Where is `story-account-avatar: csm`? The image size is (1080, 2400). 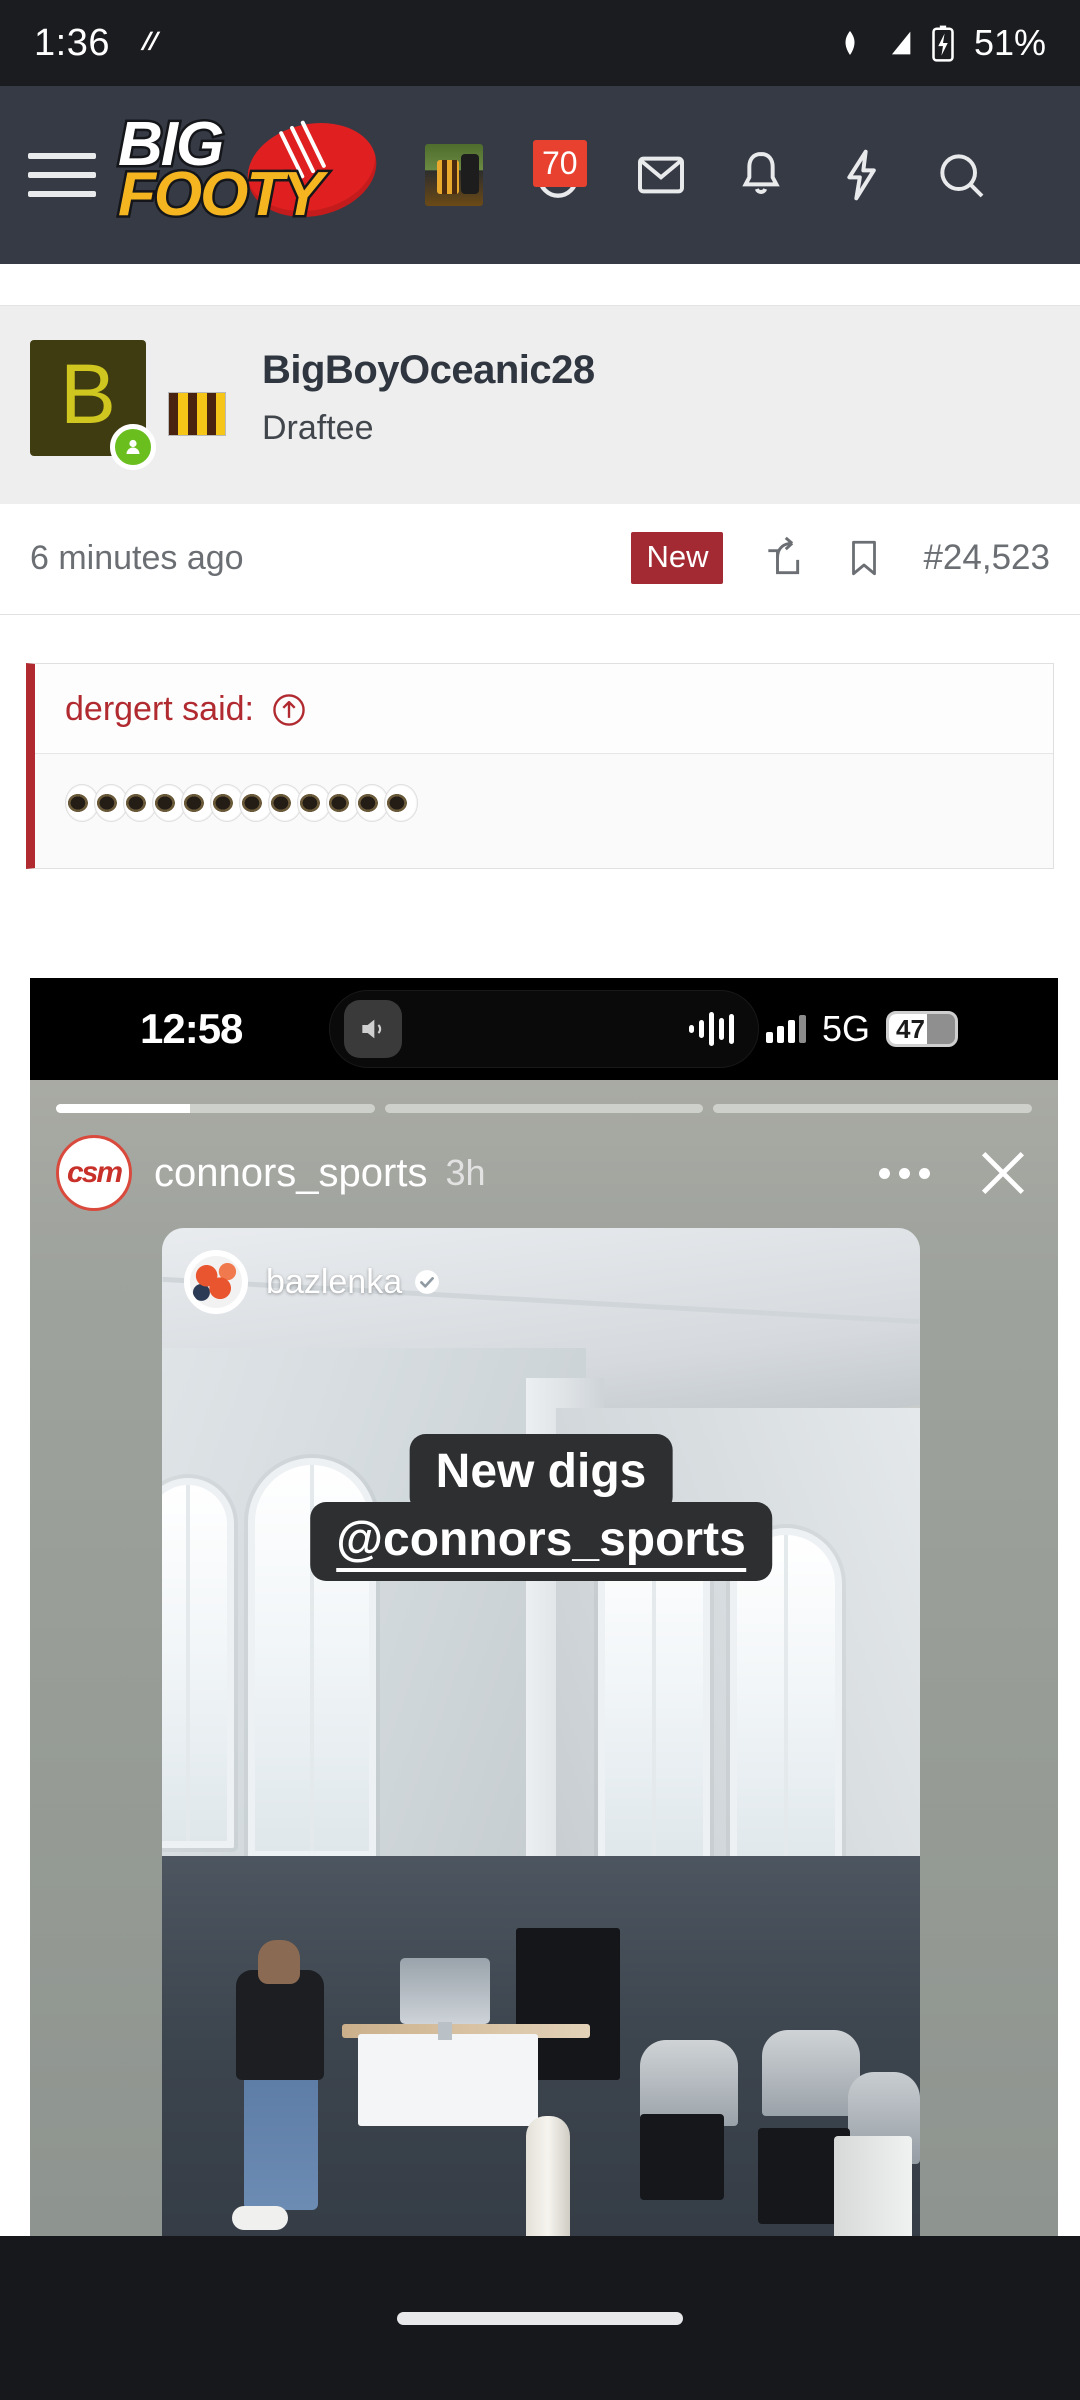 story-account-avatar: csm is located at coordinates (94, 1173).